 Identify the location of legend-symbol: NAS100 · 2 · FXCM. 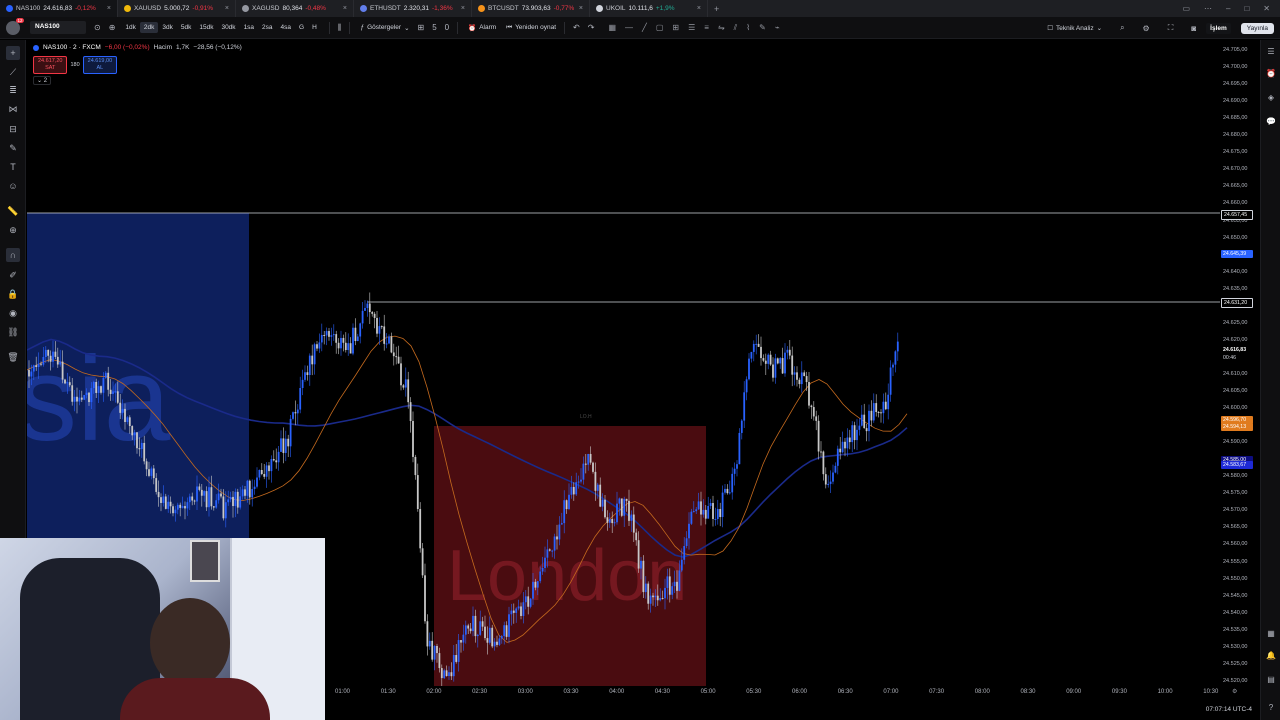
(72, 47).